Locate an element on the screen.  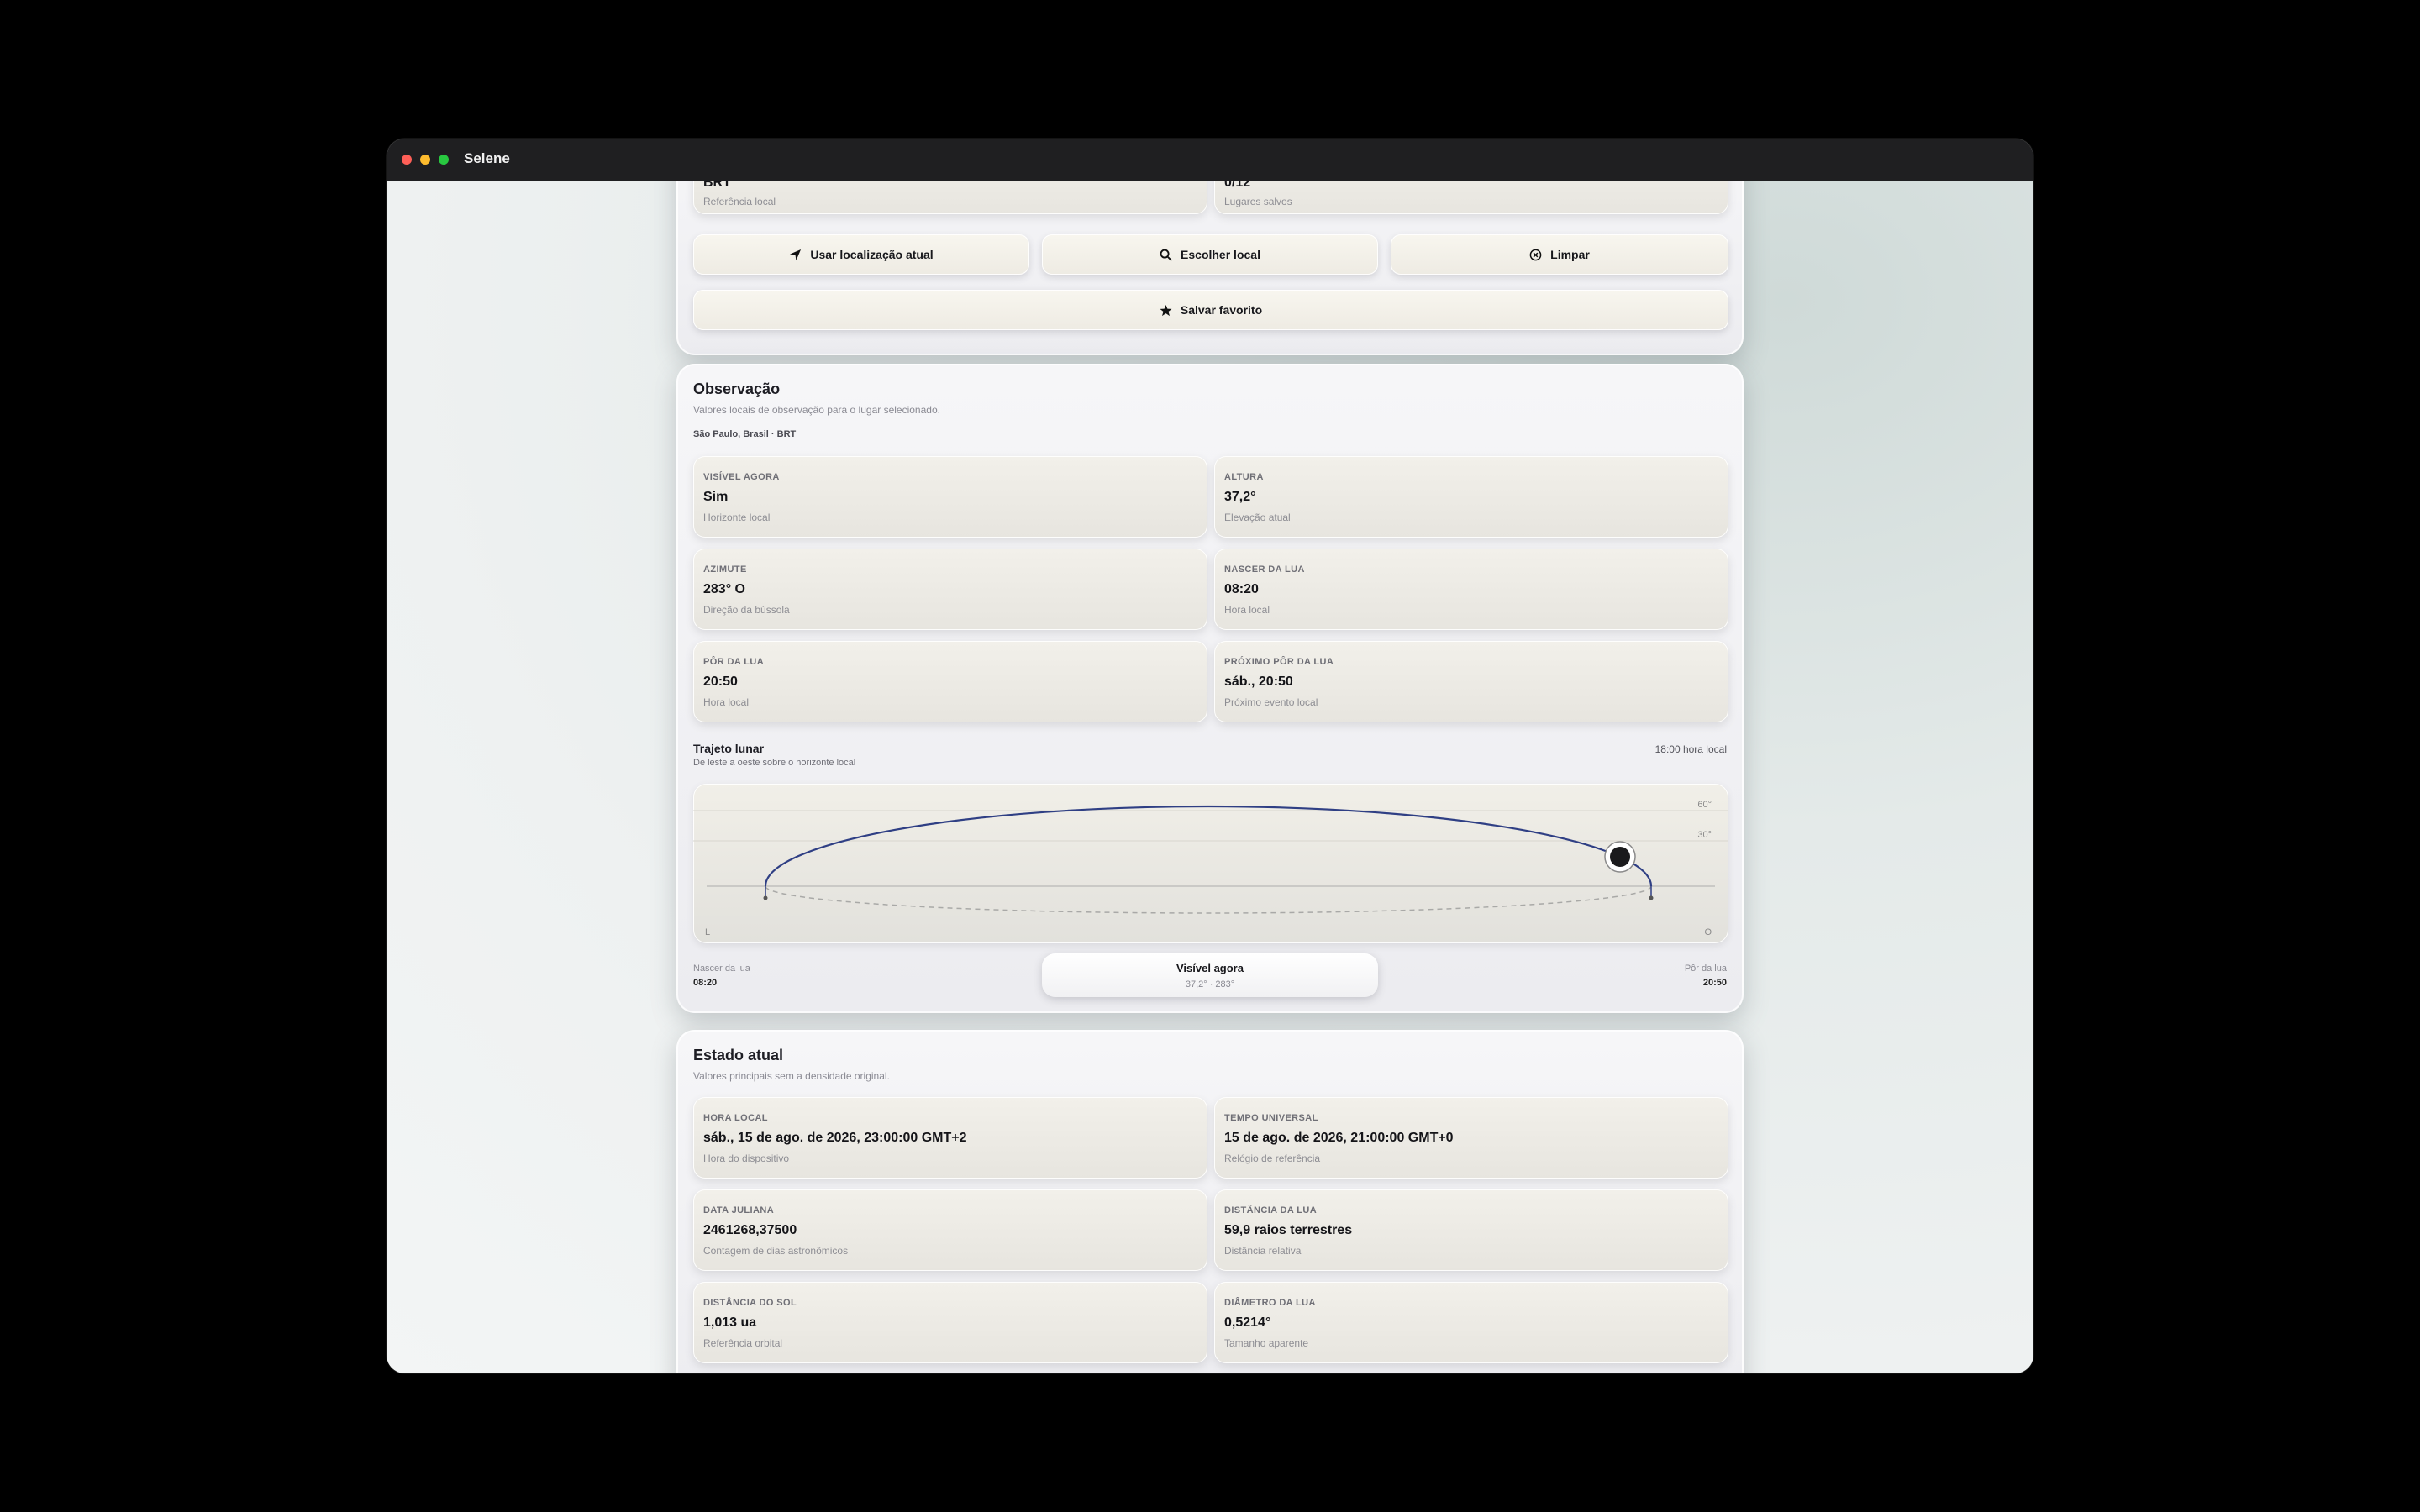
card-note: Distância relativa is located at coordinates (1263, 1251).